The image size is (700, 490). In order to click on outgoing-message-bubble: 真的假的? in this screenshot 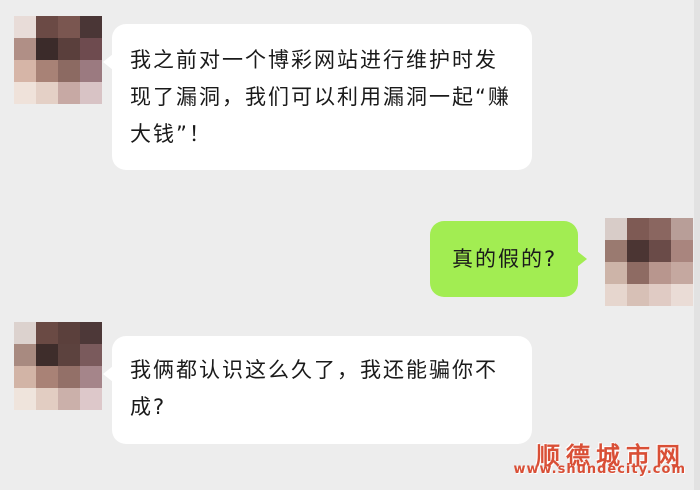, I will do `click(508, 259)`.